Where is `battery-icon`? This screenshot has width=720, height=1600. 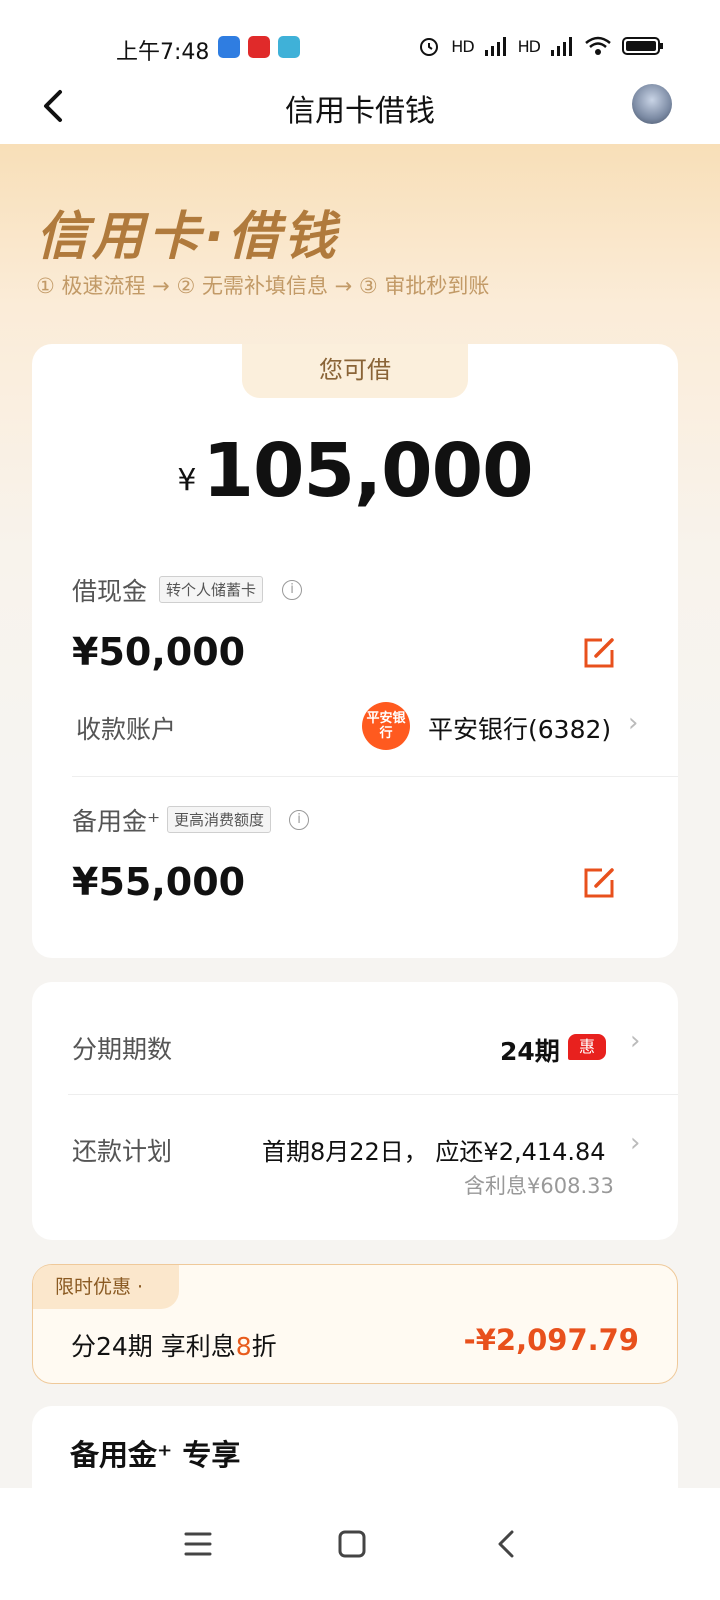 battery-icon is located at coordinates (642, 46).